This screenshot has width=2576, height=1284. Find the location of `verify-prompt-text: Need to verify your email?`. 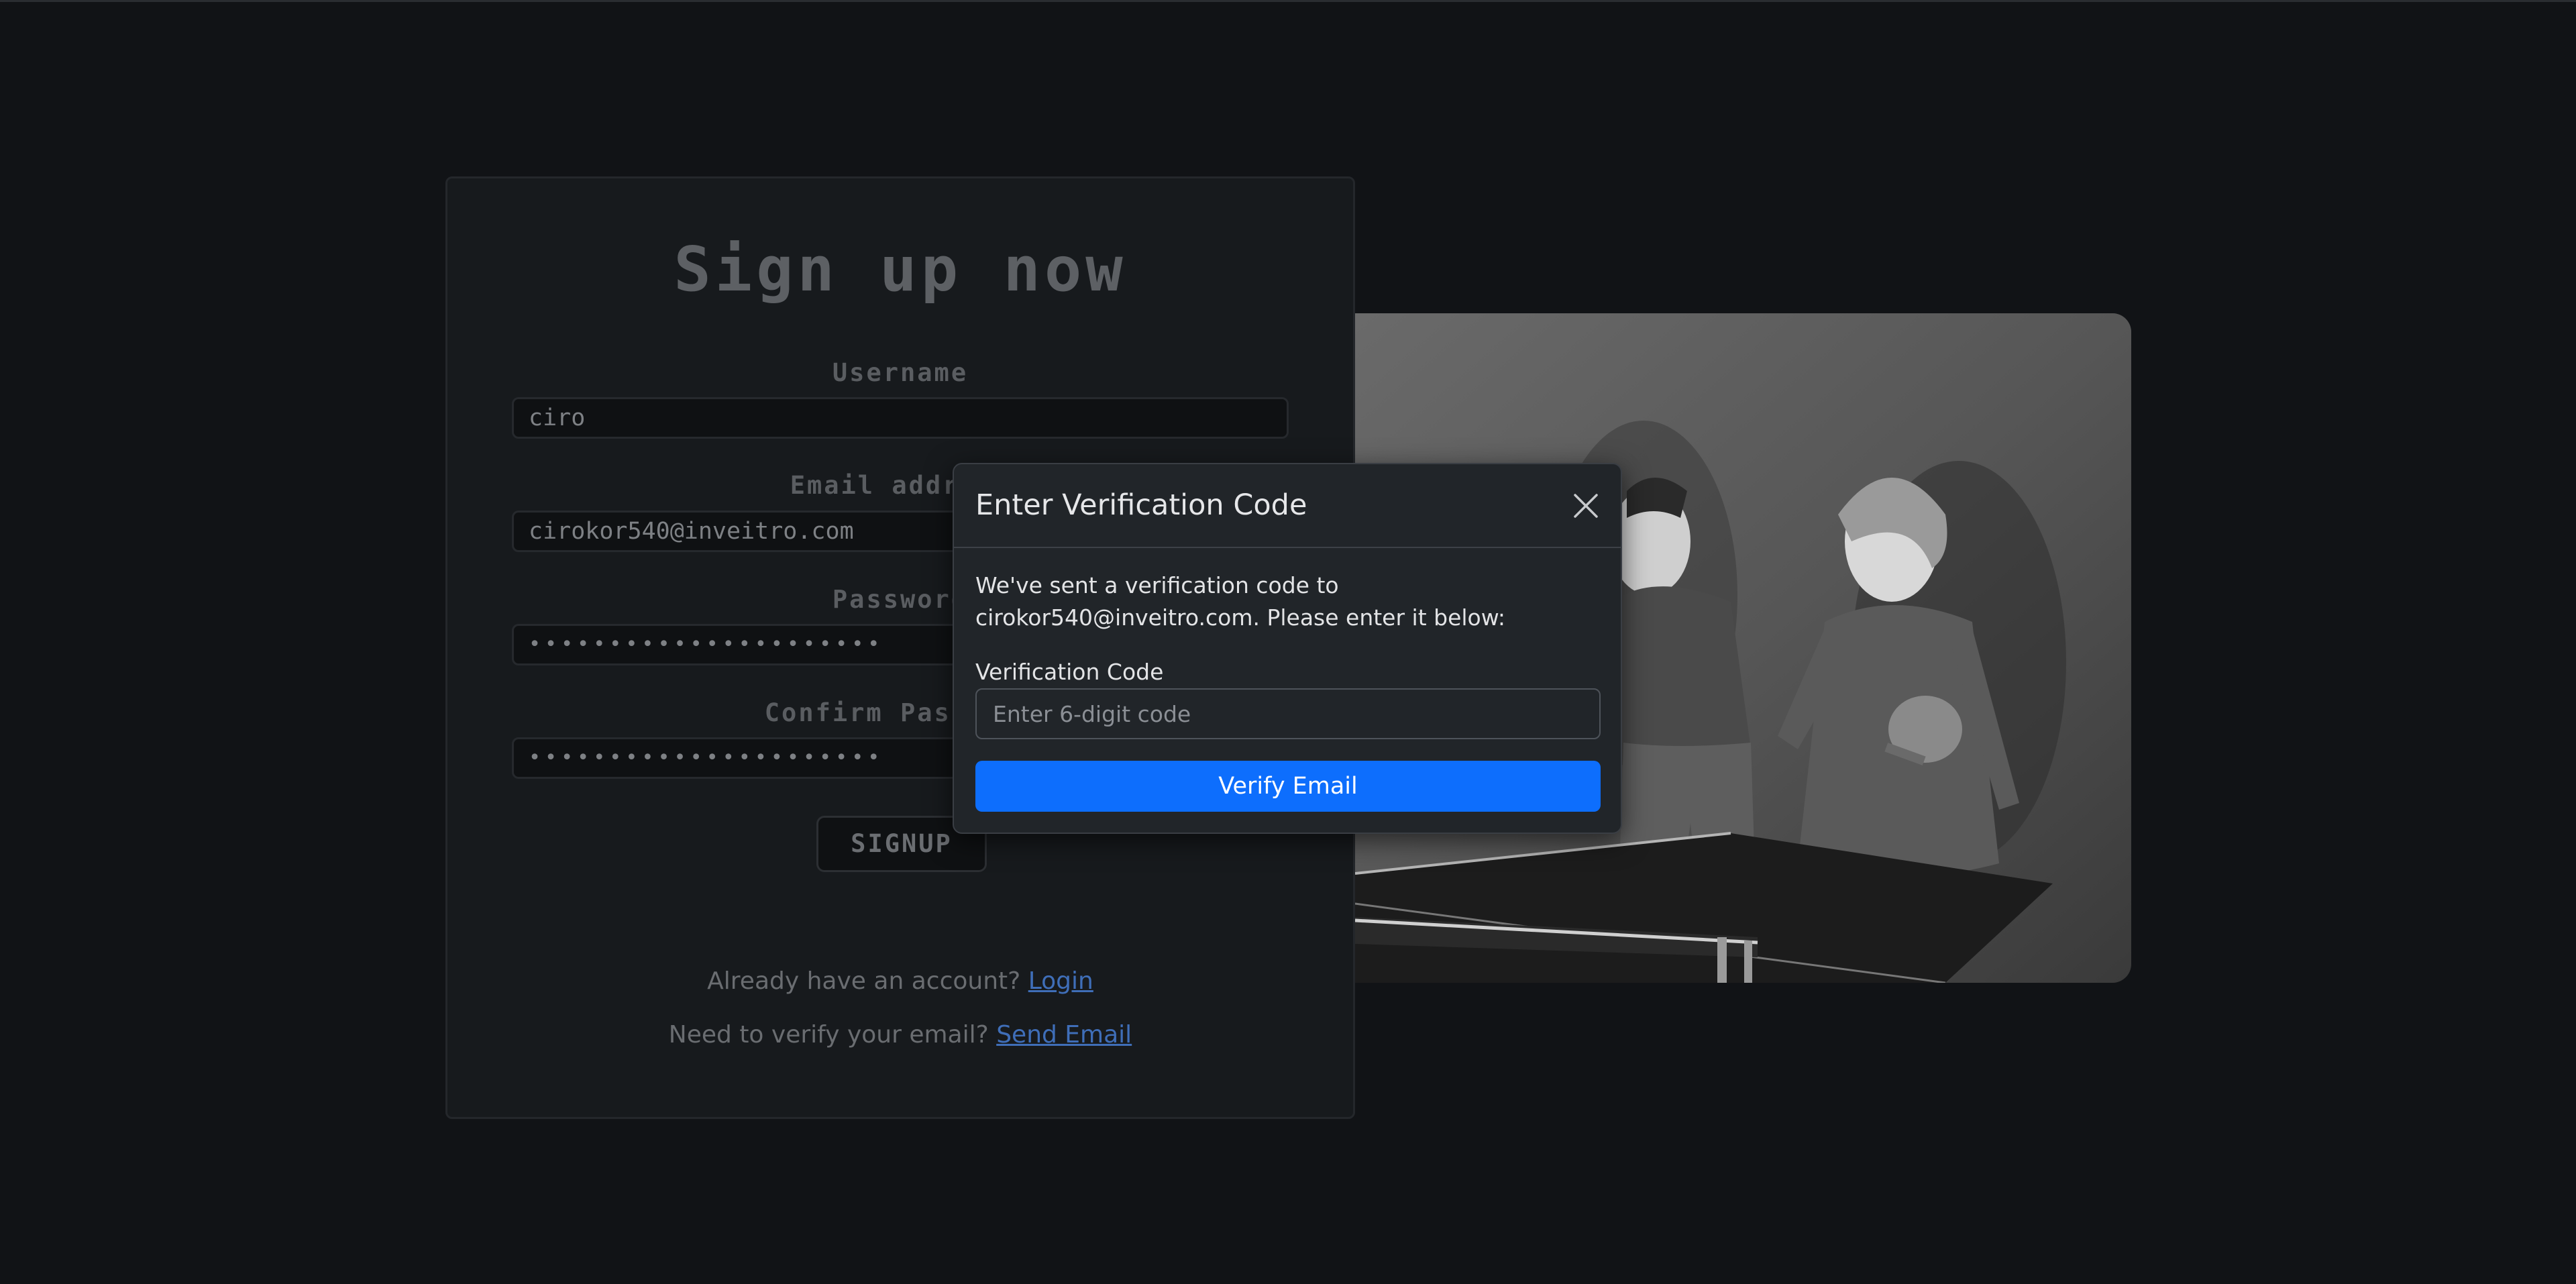

verify-prompt-text: Need to verify your email? is located at coordinates (828, 1035).